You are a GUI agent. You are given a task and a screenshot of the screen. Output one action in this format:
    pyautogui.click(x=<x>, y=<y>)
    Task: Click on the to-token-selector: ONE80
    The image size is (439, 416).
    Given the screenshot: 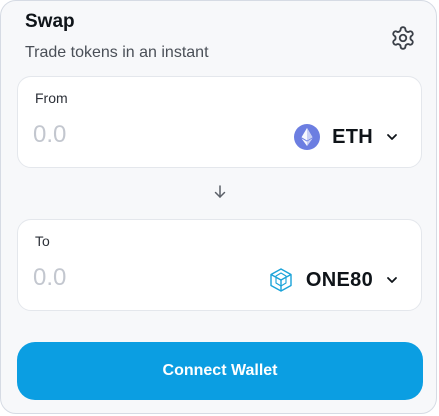 What is the action you would take?
    pyautogui.click(x=333, y=280)
    